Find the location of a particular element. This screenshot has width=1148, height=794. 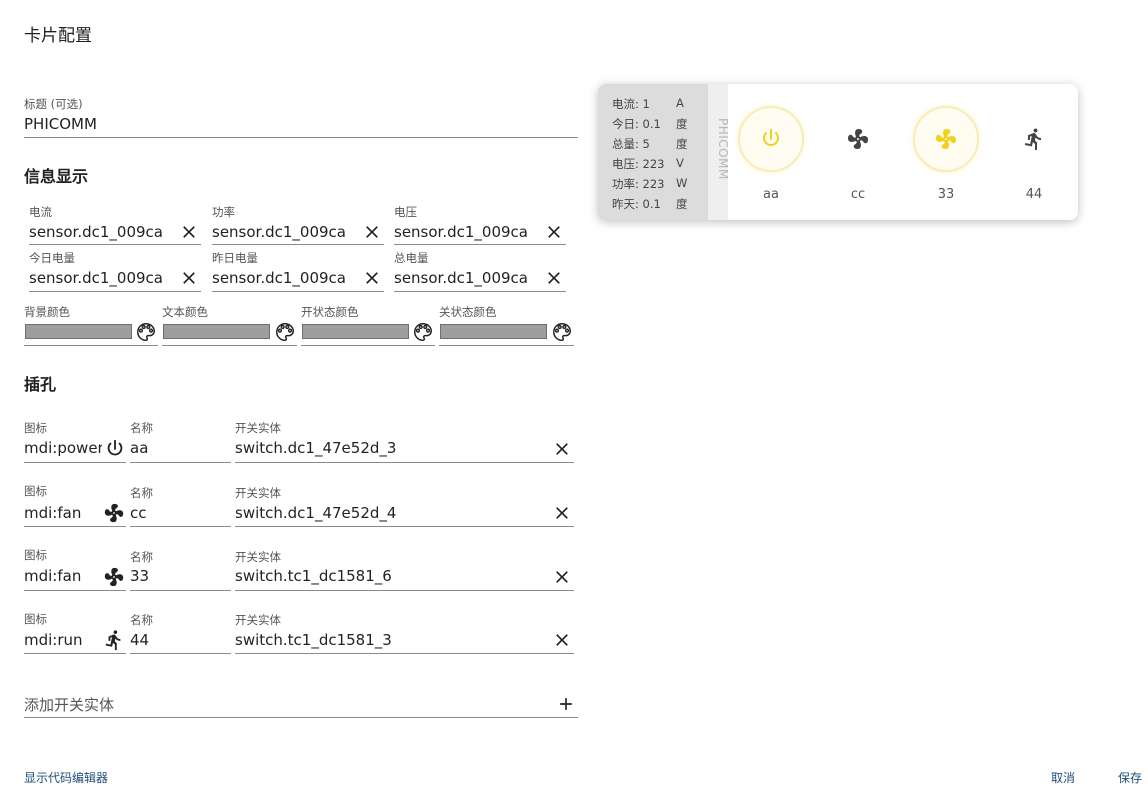

save-button: 保存 is located at coordinates (1130, 777).